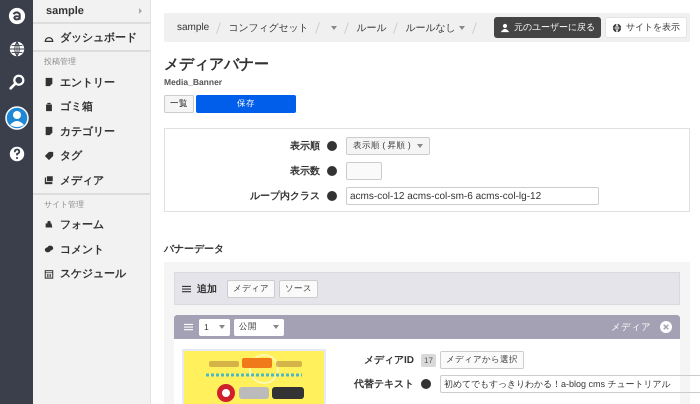  I want to click on user-icon, so click(505, 27).